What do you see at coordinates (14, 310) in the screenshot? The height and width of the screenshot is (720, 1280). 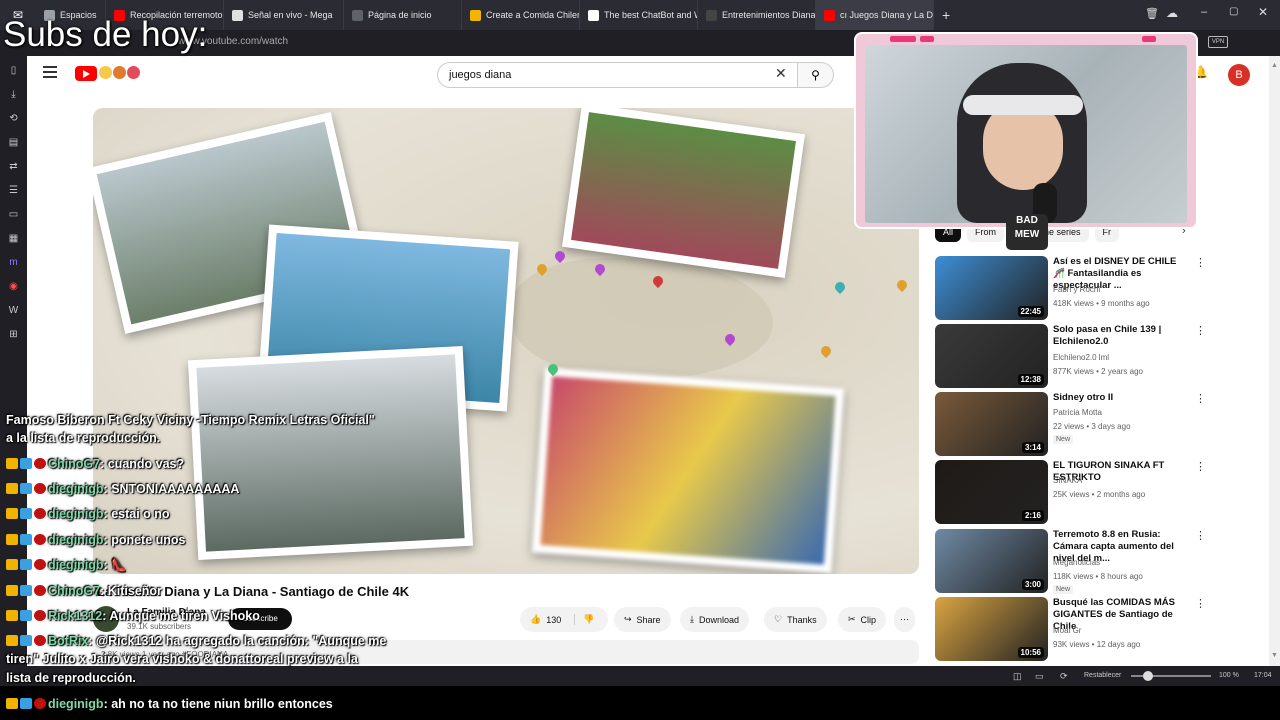 I see `wikipedia-icon: W` at bounding box center [14, 310].